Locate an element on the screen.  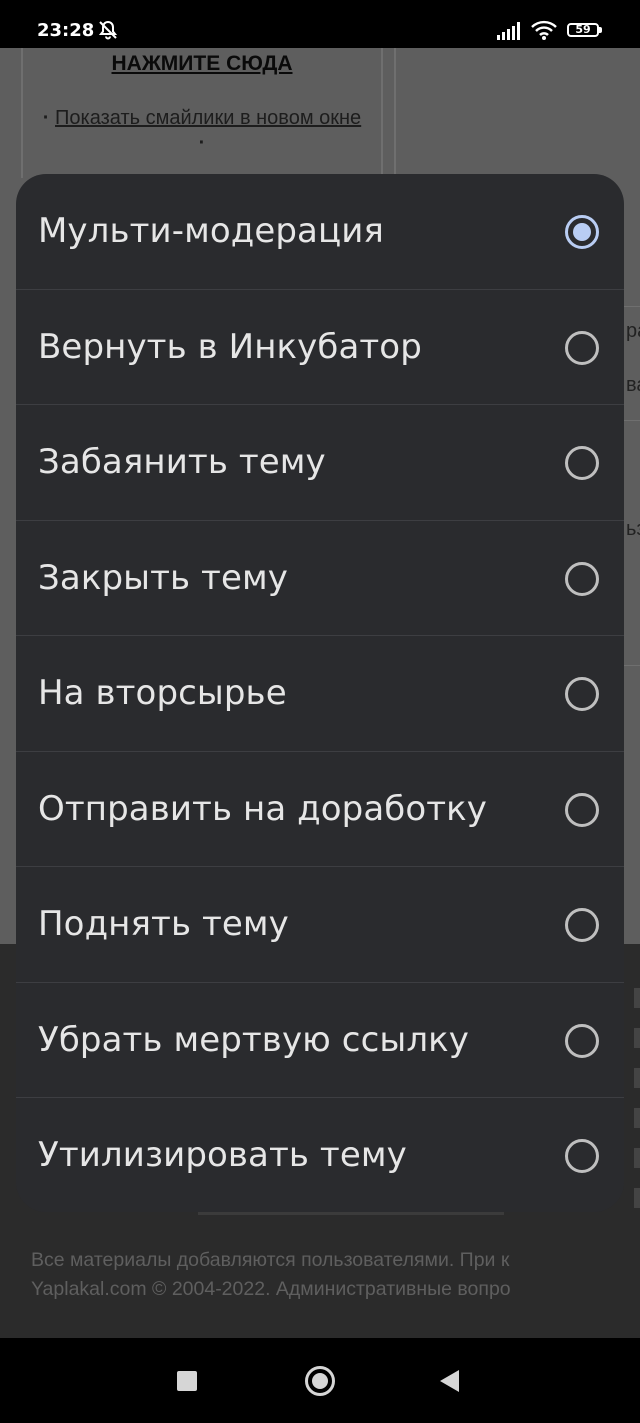
option-multi-moderation: Мульти-модерация is located at coordinates (320, 232).